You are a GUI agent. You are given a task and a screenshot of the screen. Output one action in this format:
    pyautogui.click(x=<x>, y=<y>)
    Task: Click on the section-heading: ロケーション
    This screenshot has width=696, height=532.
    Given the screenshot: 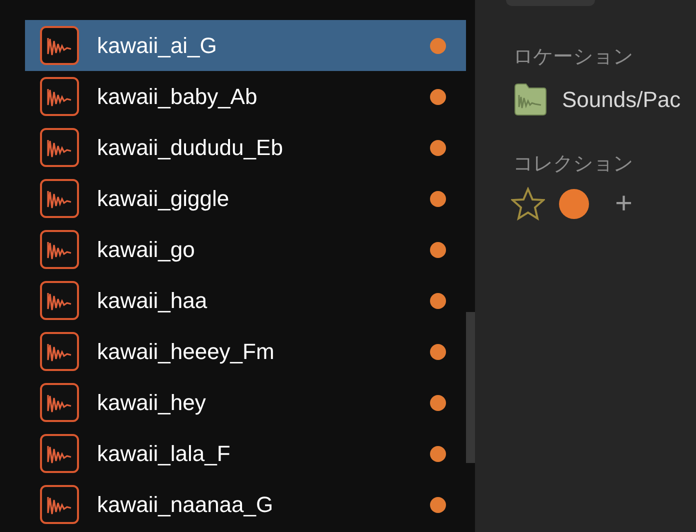 What is the action you would take?
    pyautogui.click(x=573, y=56)
    